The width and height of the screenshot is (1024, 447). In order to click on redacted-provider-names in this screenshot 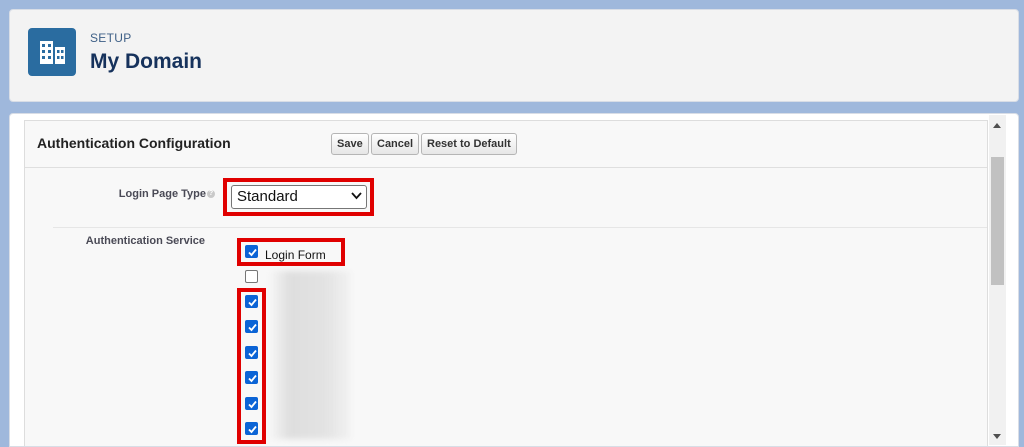, I will do `click(310, 355)`.